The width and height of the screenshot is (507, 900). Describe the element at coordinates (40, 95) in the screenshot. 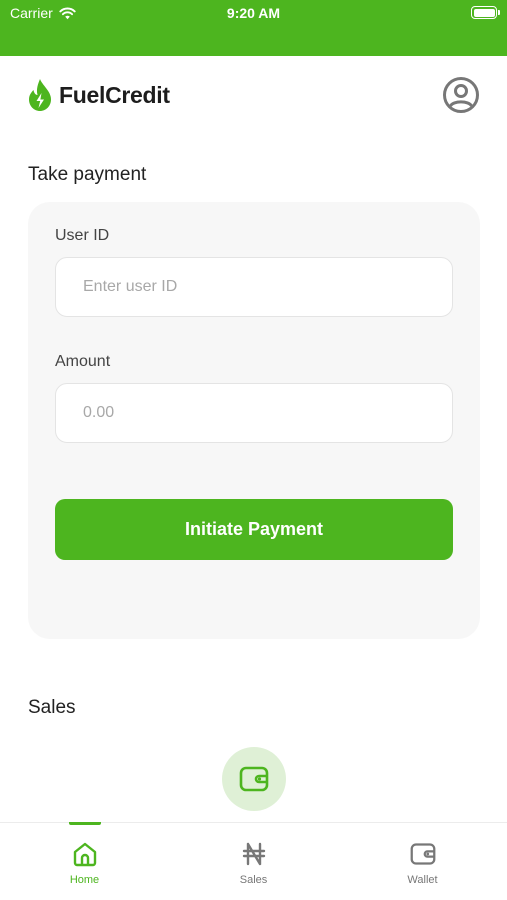

I see `fuel-drop-icon` at that location.